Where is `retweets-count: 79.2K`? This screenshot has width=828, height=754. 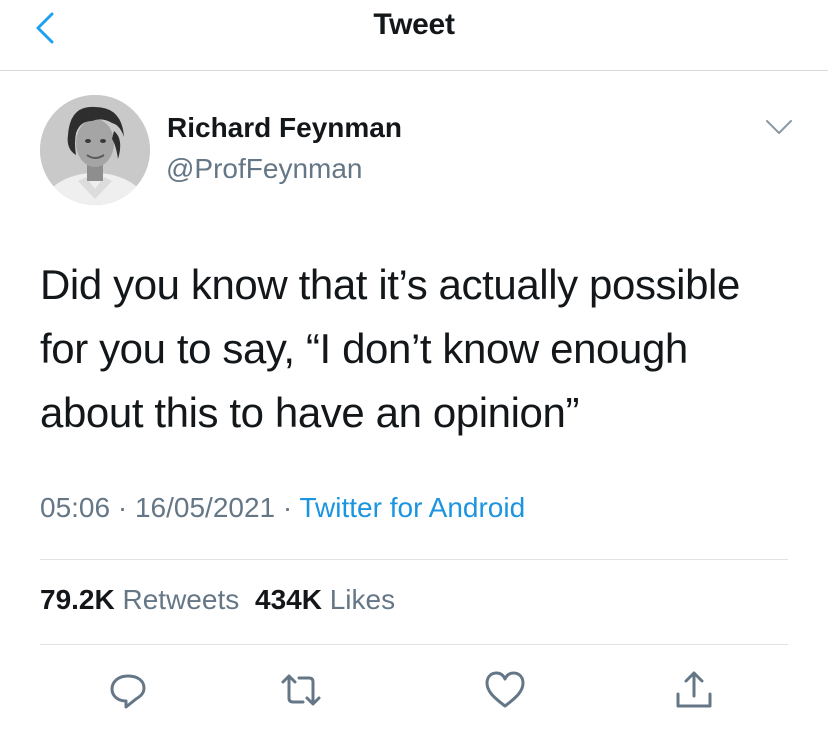 retweets-count: 79.2K is located at coordinates (77, 599).